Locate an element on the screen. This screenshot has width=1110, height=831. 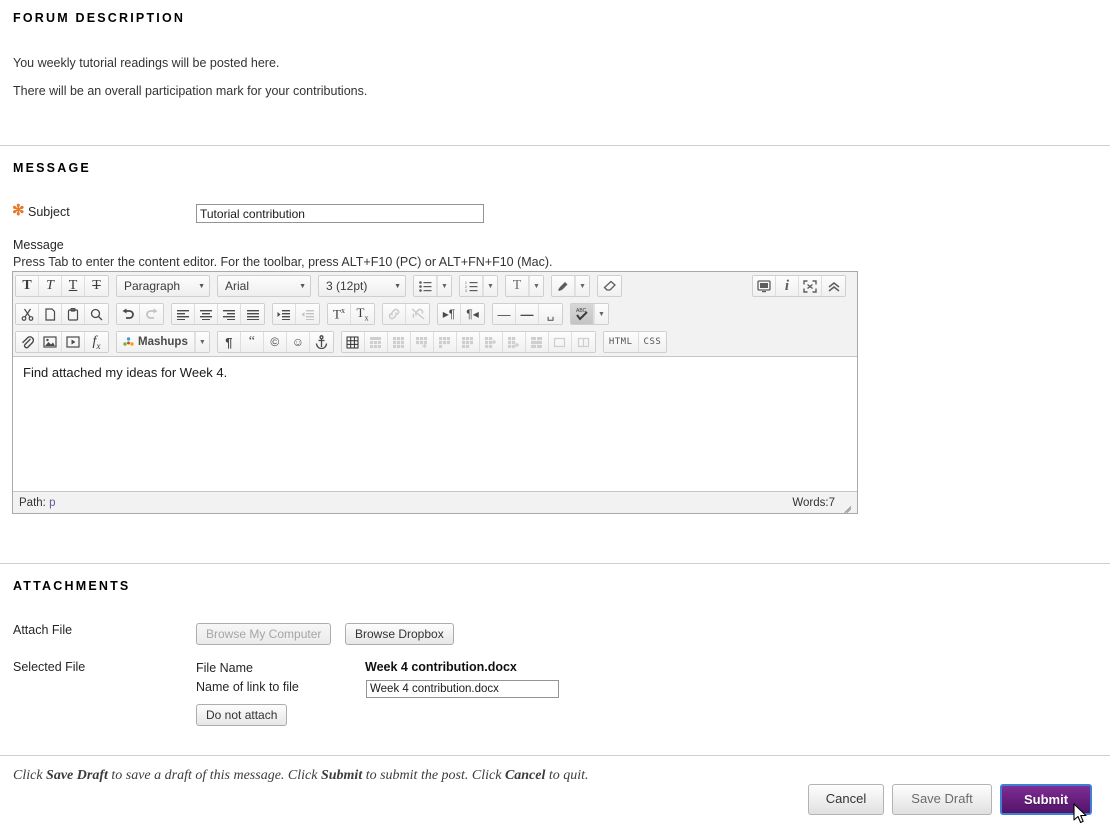
link-name-label: Name of link to file is located at coordinates (247, 687).